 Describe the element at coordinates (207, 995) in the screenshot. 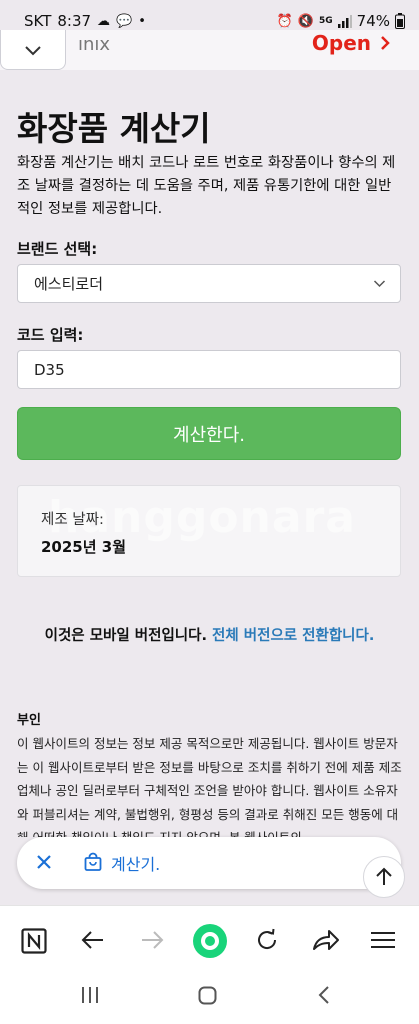

I see `home-icon` at that location.